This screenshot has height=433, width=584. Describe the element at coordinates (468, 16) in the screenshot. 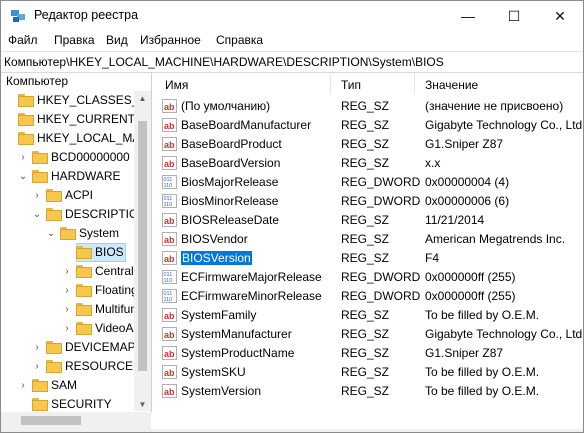

I see `minimize-button: —` at that location.